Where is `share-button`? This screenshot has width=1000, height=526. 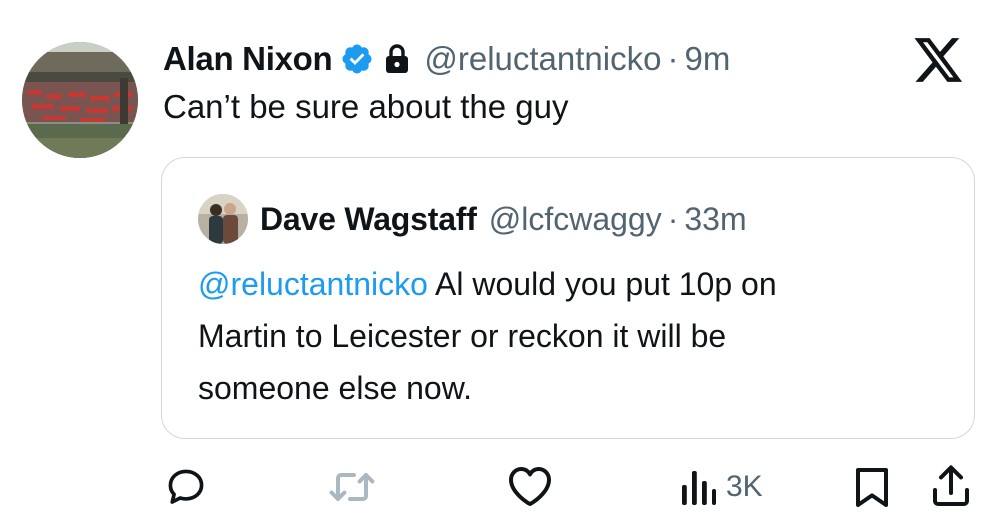
share-button is located at coordinates (951, 486).